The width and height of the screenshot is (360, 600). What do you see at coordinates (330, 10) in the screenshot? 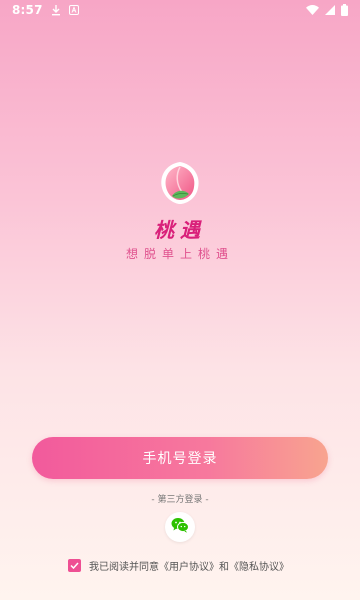
I see `signal-icon` at bounding box center [330, 10].